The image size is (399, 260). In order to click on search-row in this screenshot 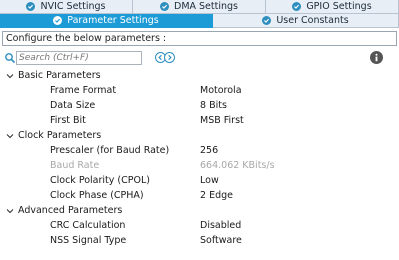, I will do `click(199, 58)`.